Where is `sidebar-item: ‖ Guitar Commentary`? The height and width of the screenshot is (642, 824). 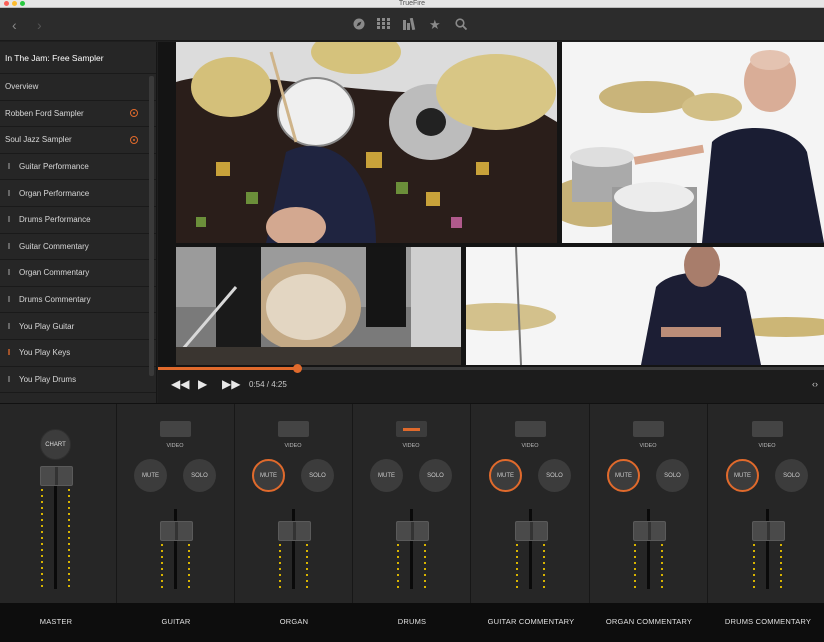 sidebar-item: ‖ Guitar Commentary is located at coordinates (78, 247).